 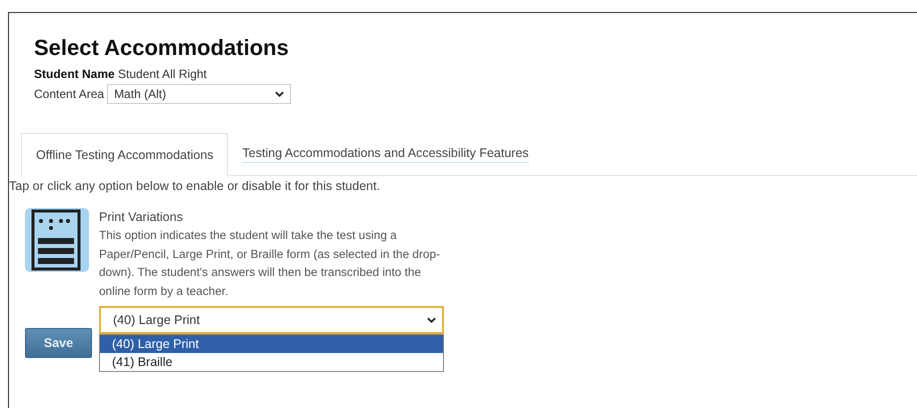 I want to click on student-name: Student Name Student All Right, so click(x=121, y=74).